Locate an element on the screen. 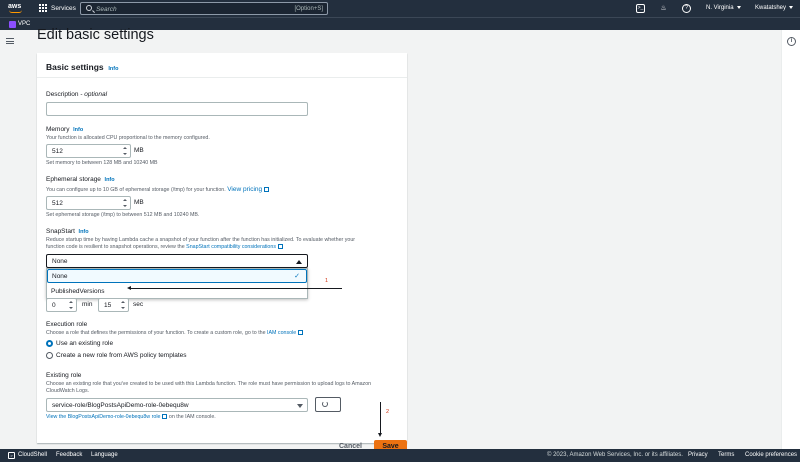 The width and height of the screenshot is (800, 462). memory-value: 512 is located at coordinates (57, 151).